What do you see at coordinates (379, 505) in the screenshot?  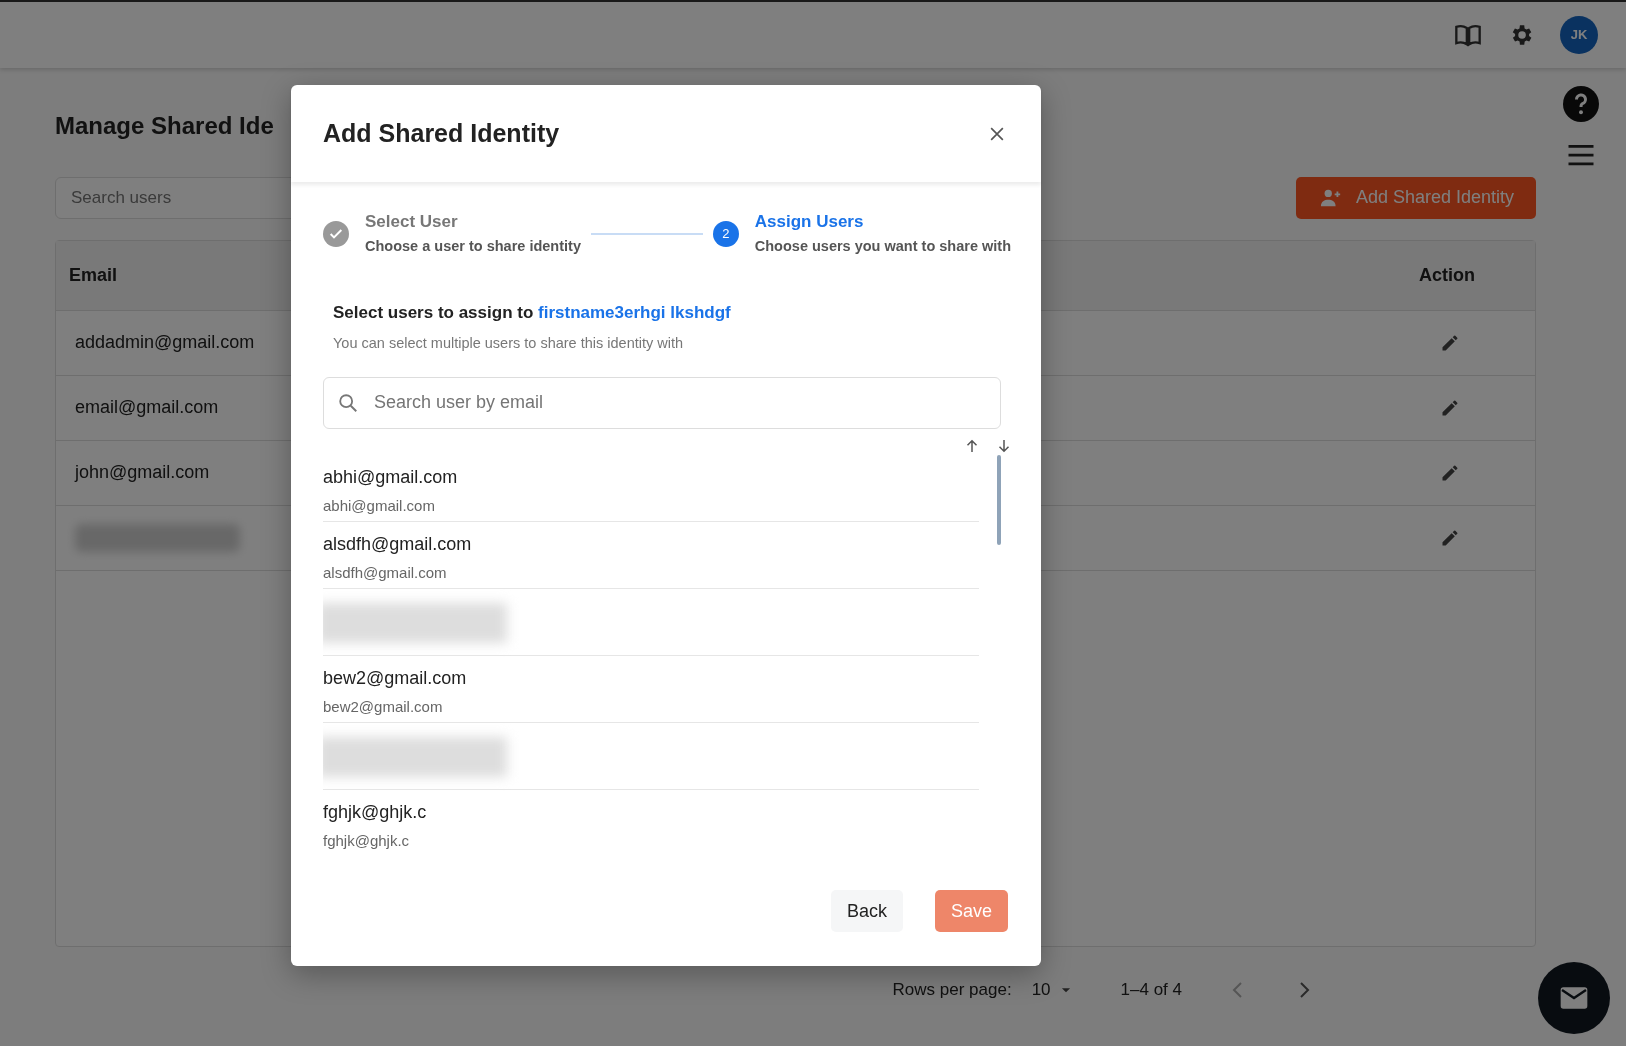 I see `user-email: abhi@gmail.com` at bounding box center [379, 505].